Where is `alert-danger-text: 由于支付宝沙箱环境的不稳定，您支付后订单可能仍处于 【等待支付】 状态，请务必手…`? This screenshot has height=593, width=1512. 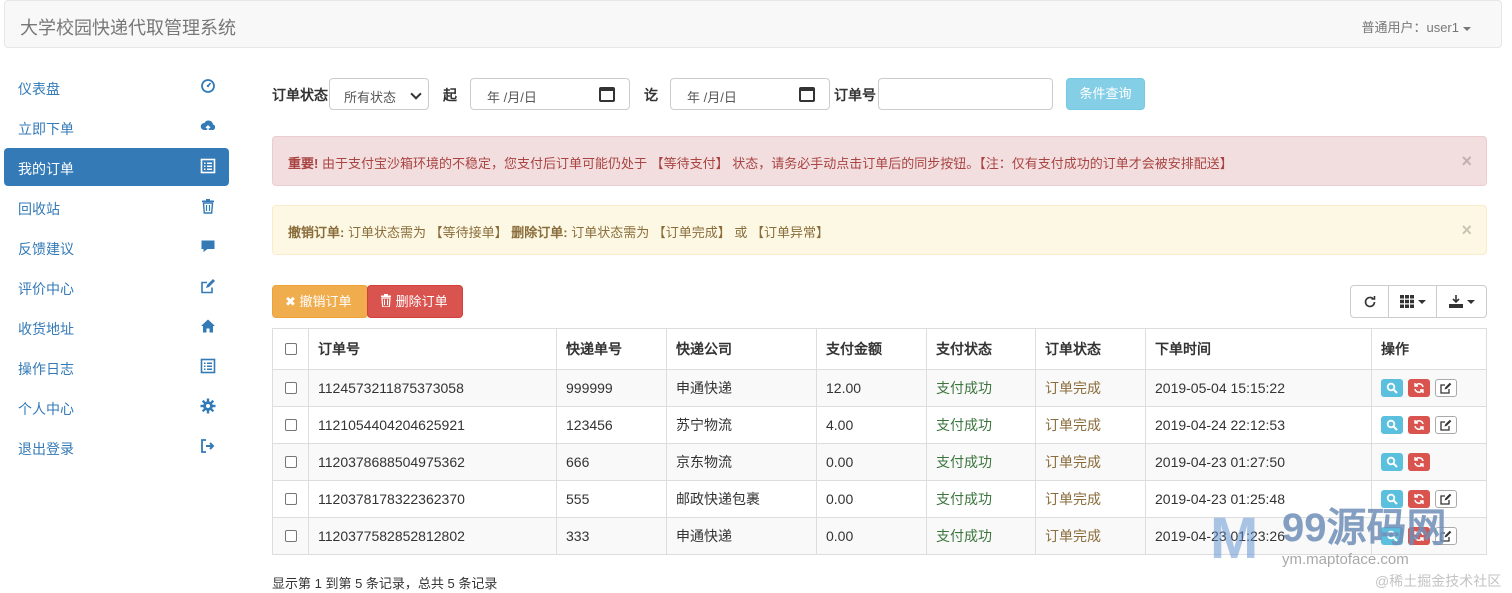
alert-danger-text: 由于支付宝沙箱环境的不稳定，您支付后订单可能仍处于 【等待支付】 状态，请务必手… is located at coordinates (777, 163).